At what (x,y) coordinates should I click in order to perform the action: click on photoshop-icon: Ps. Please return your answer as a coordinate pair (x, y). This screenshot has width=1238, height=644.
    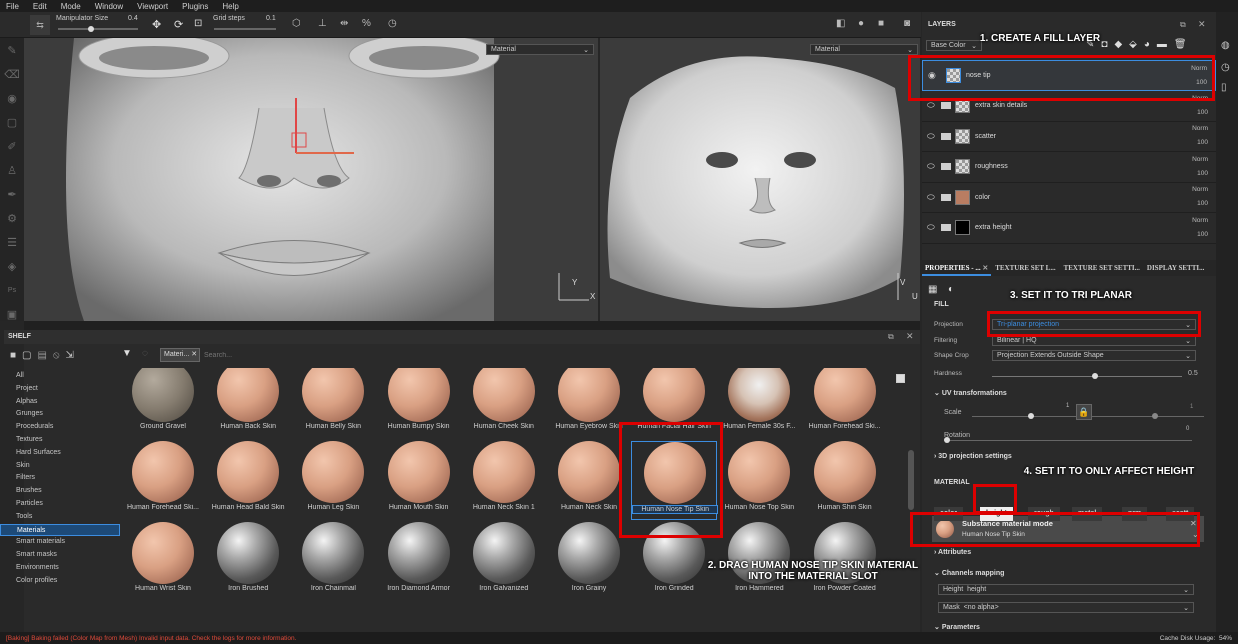
    Looking at the image, I should click on (12, 290).